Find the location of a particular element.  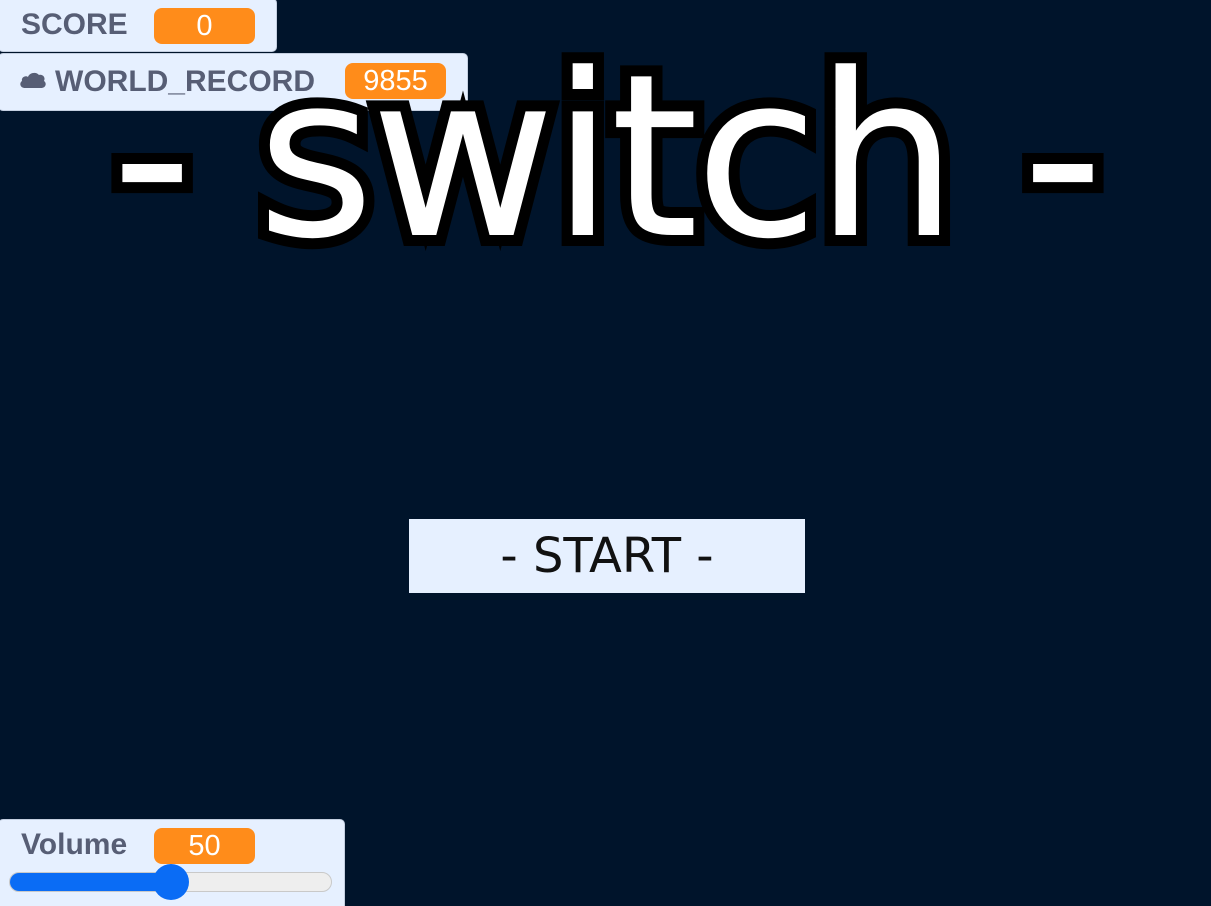

volume-monitor: Volume 50 is located at coordinates (172, 862).